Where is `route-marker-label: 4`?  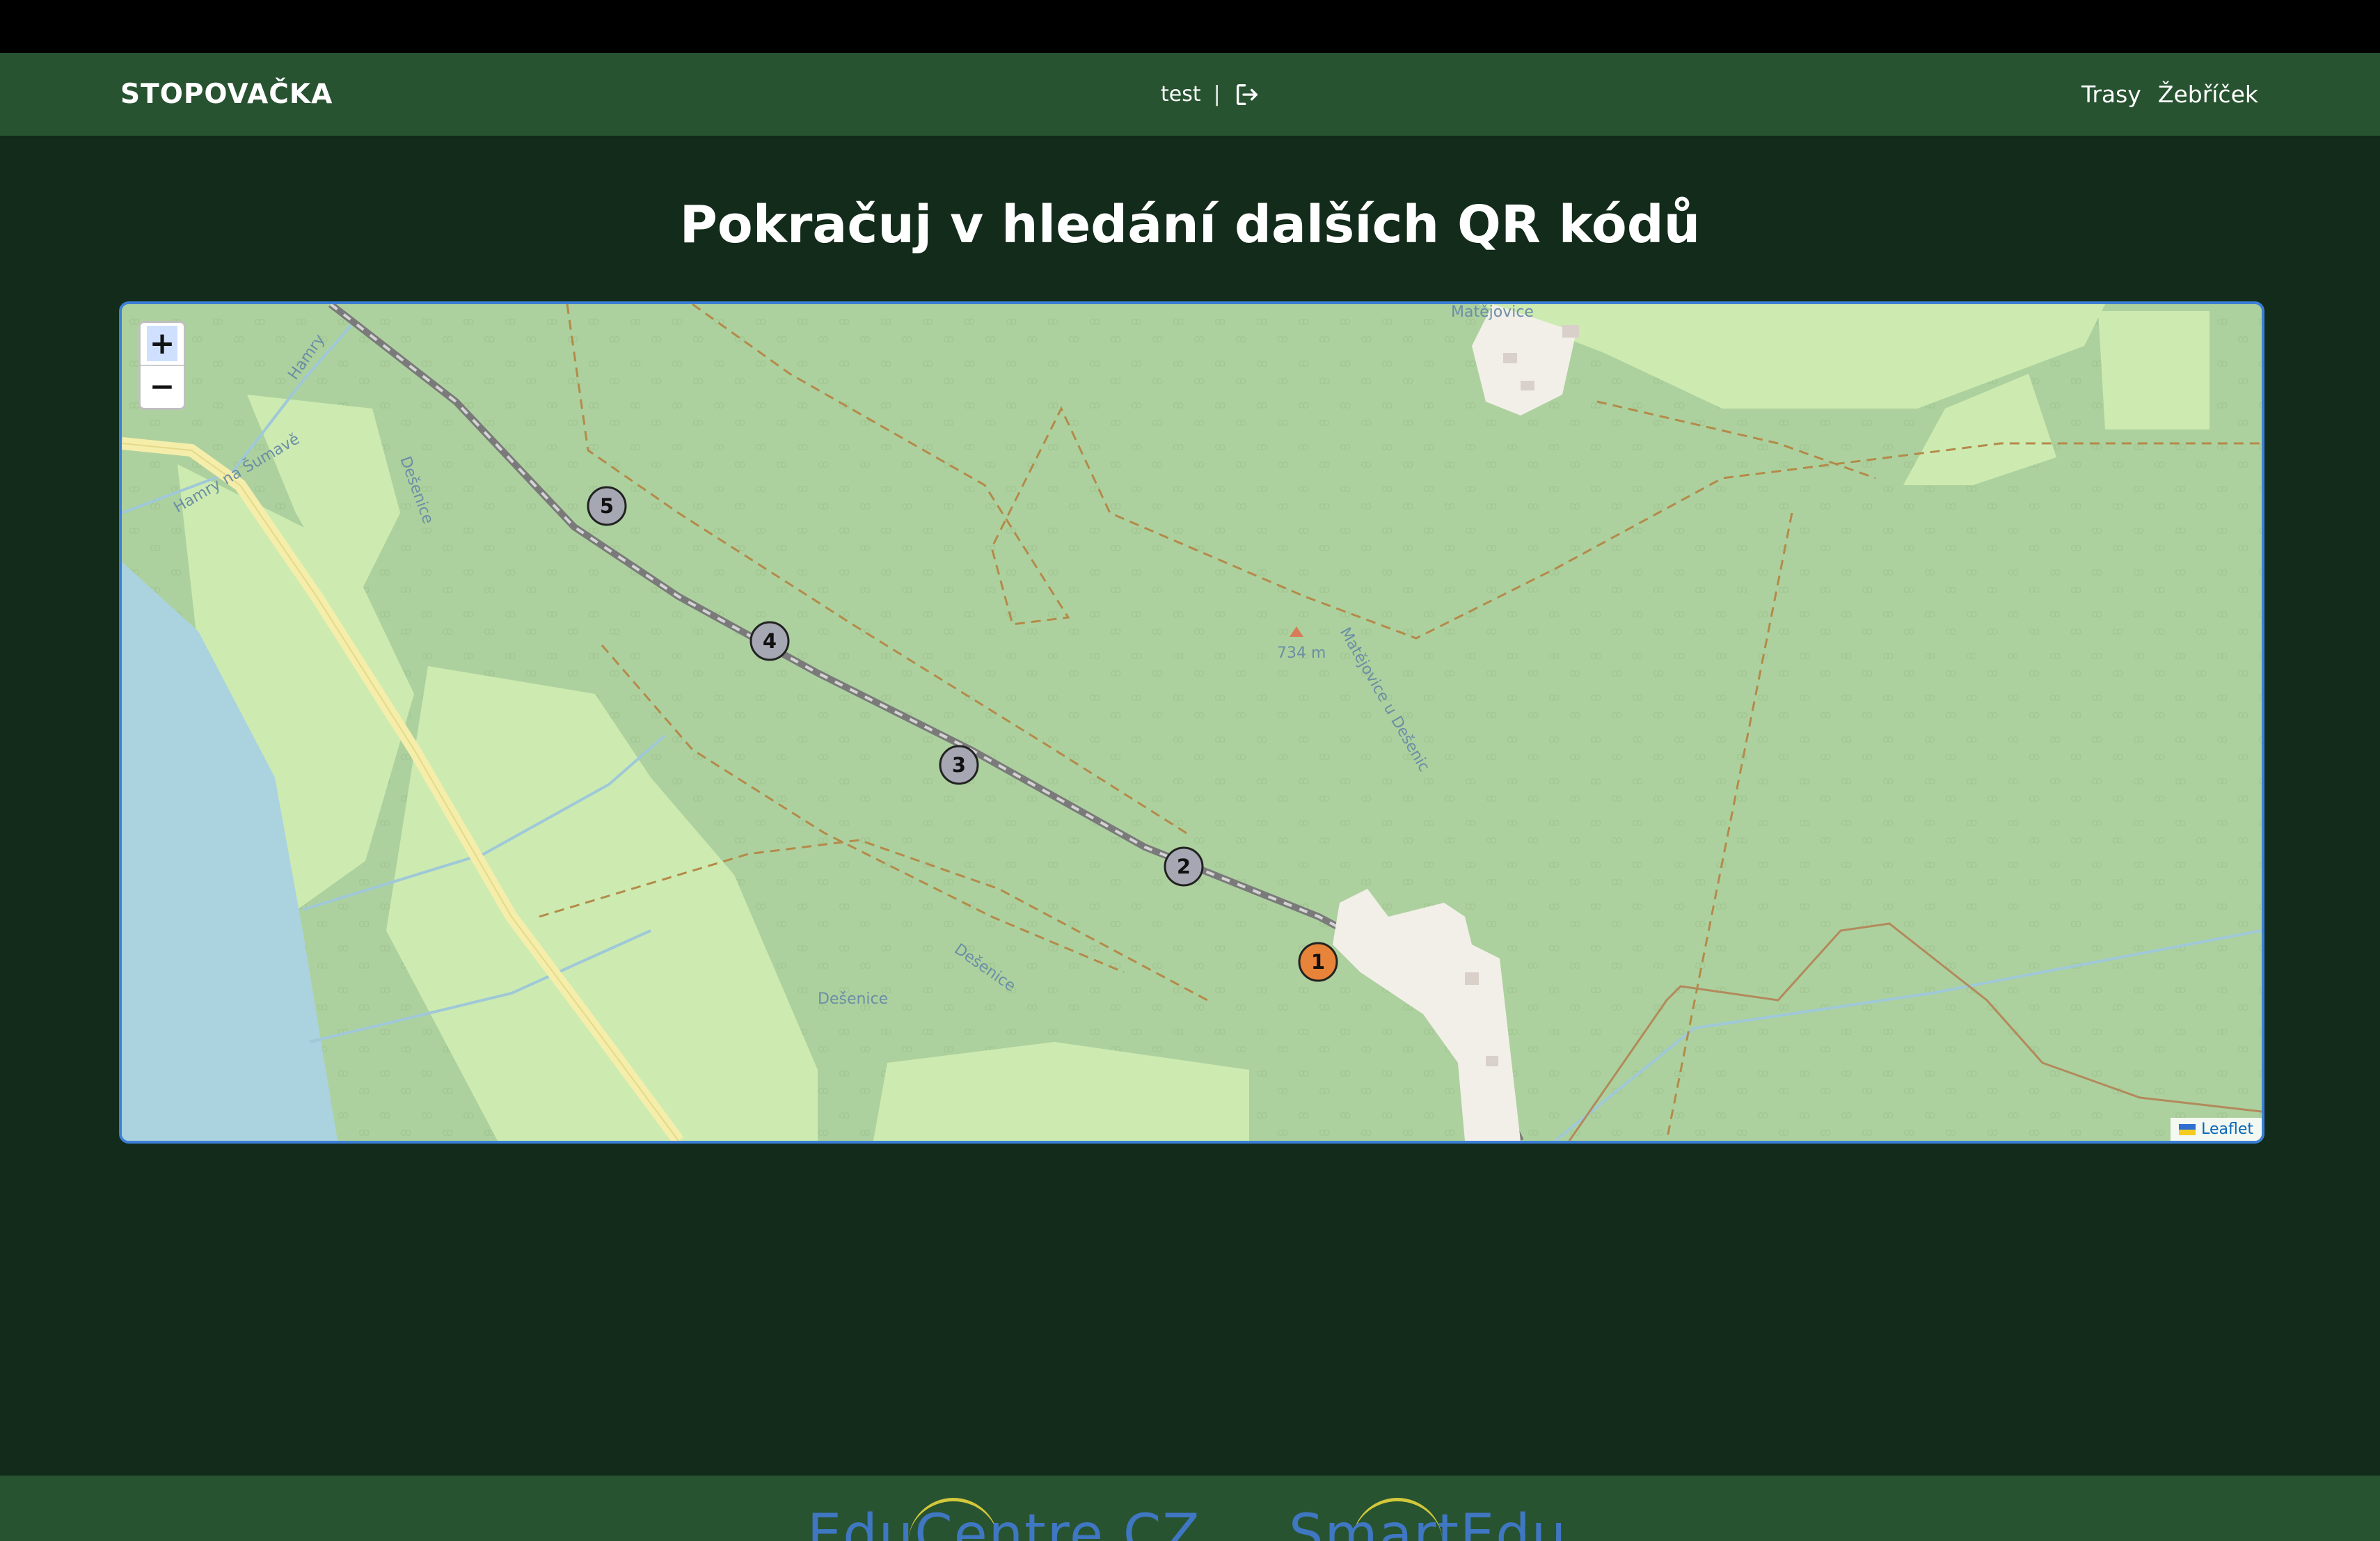
route-marker-label: 4 is located at coordinates (770, 641).